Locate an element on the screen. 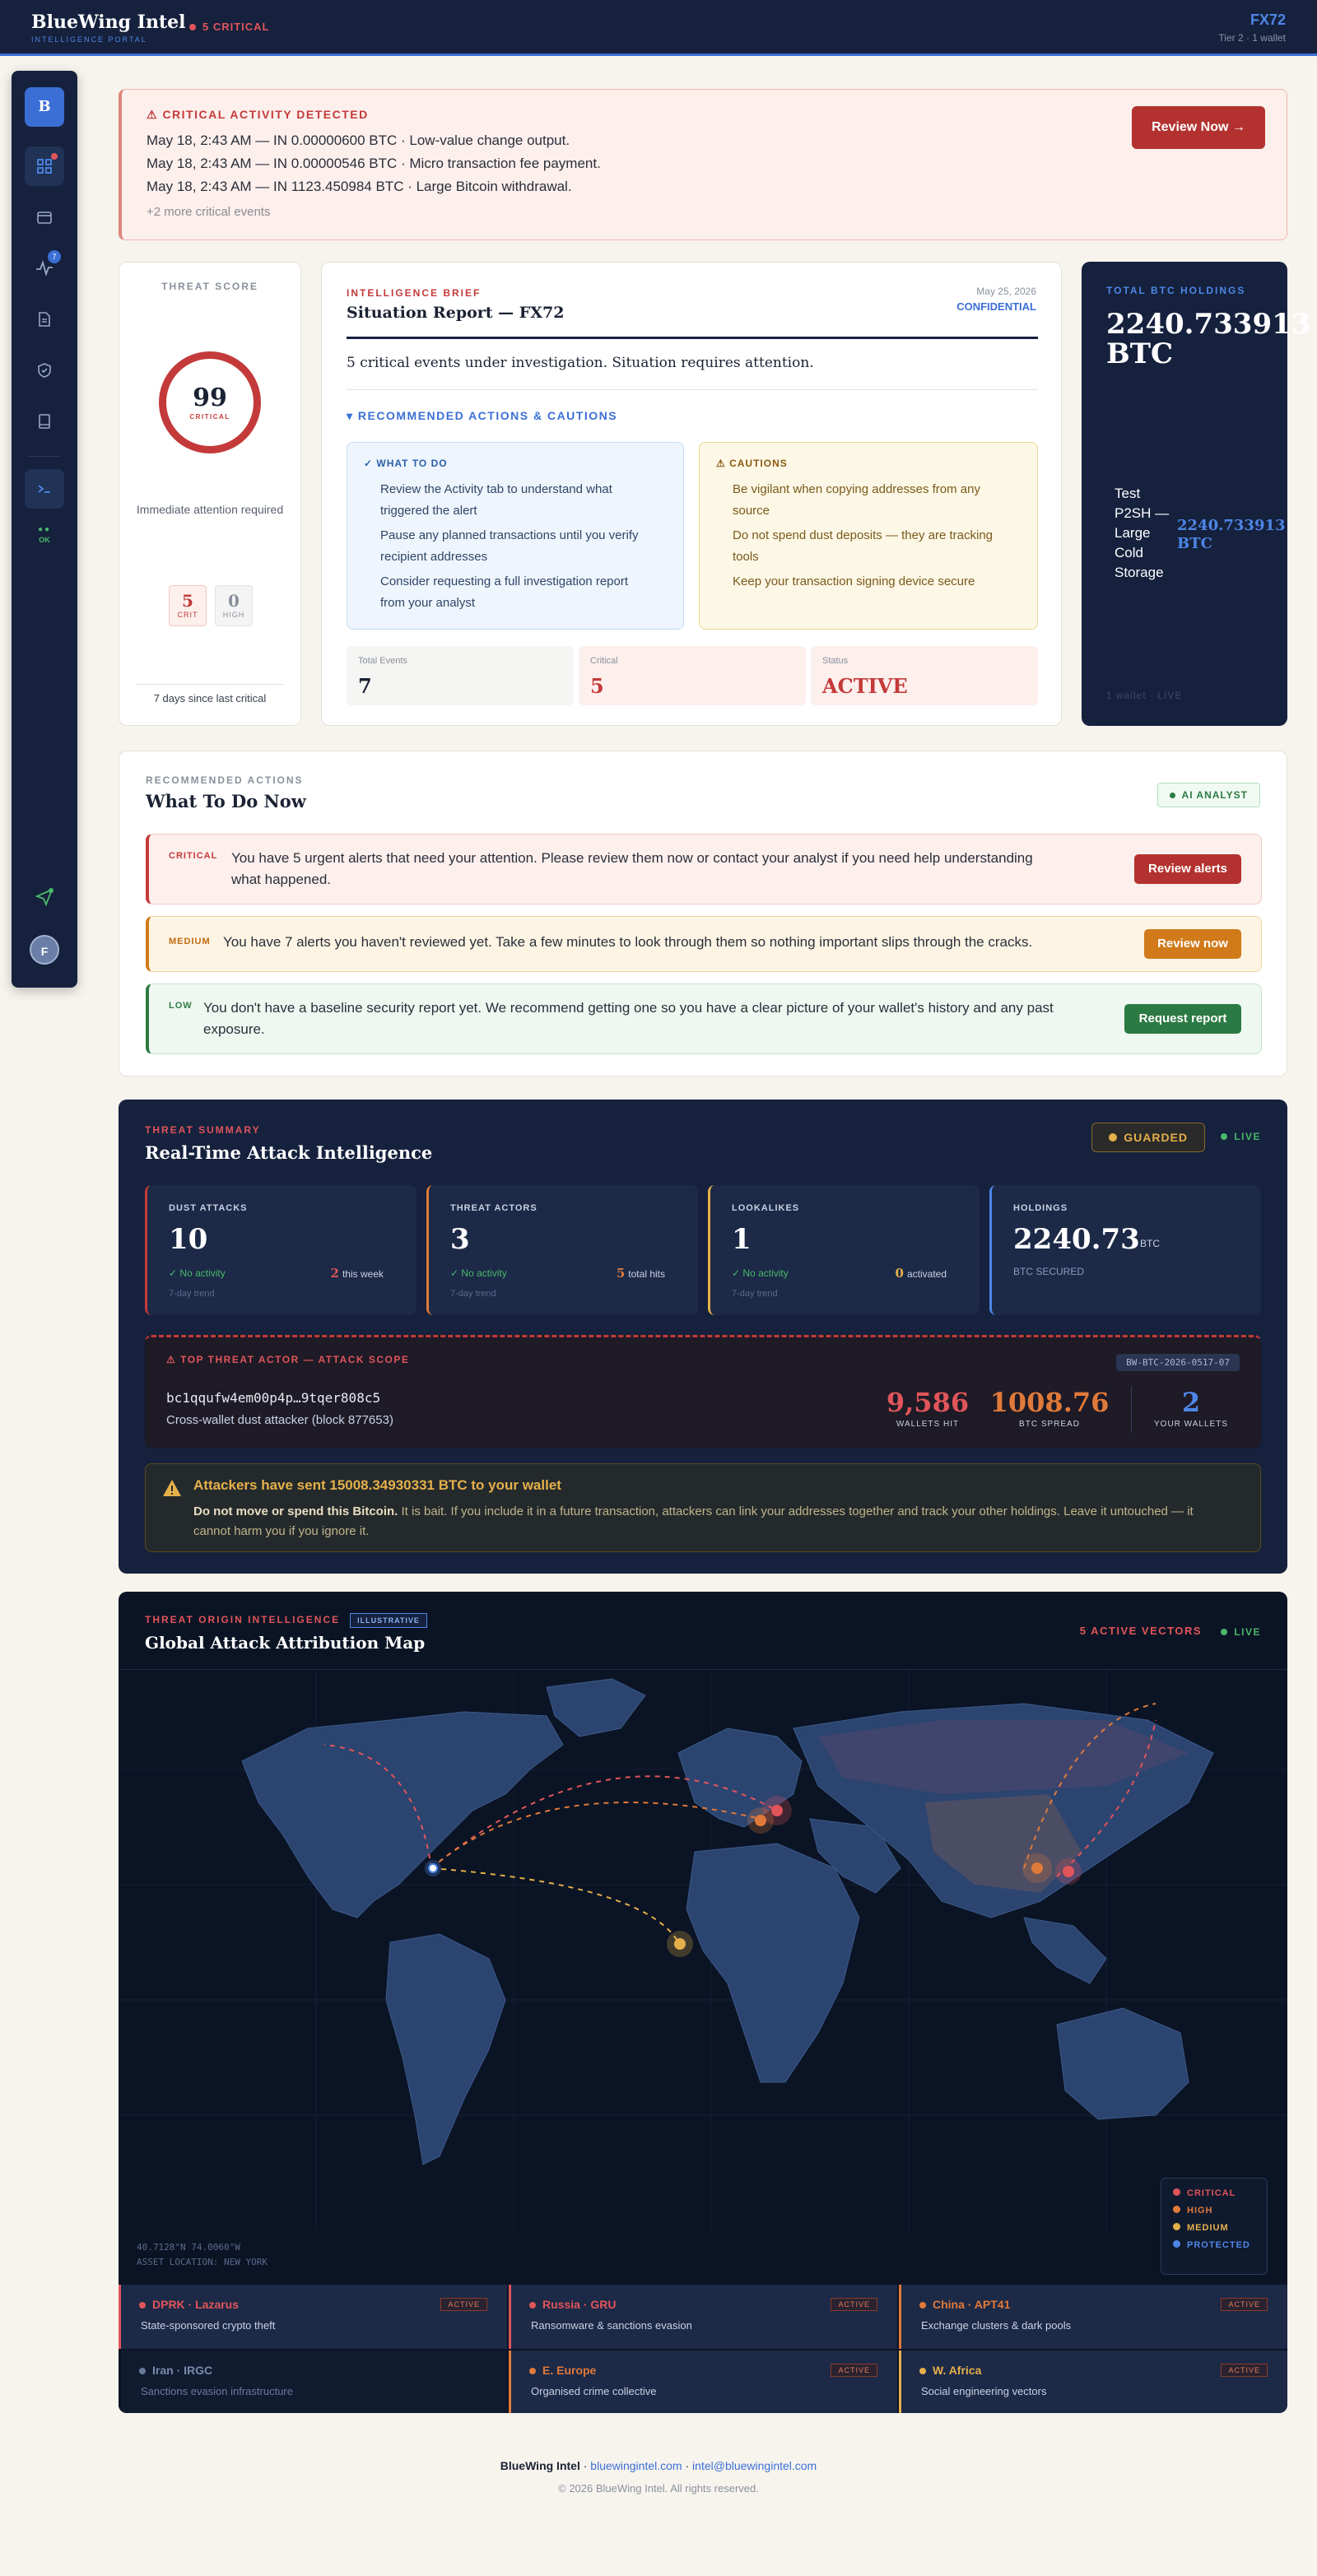  holdings-label: TOTAL BTC HOLDINGS is located at coordinates (1176, 290).